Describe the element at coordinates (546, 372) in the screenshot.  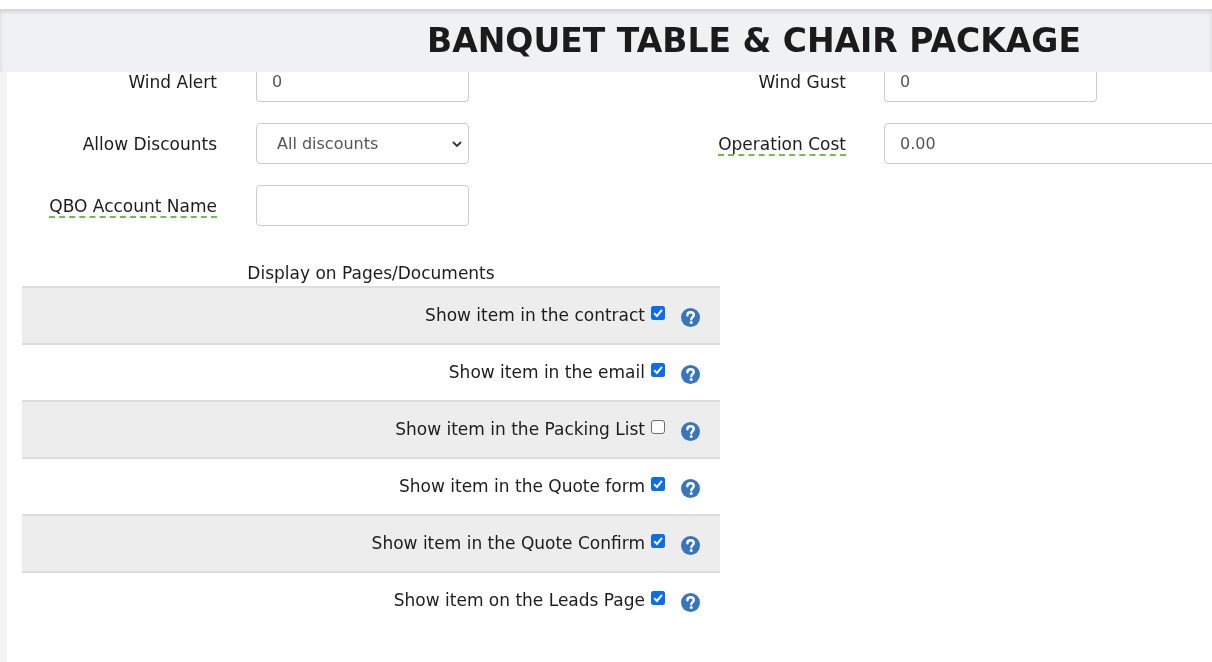
I see `option-label: Show item in the email` at that location.